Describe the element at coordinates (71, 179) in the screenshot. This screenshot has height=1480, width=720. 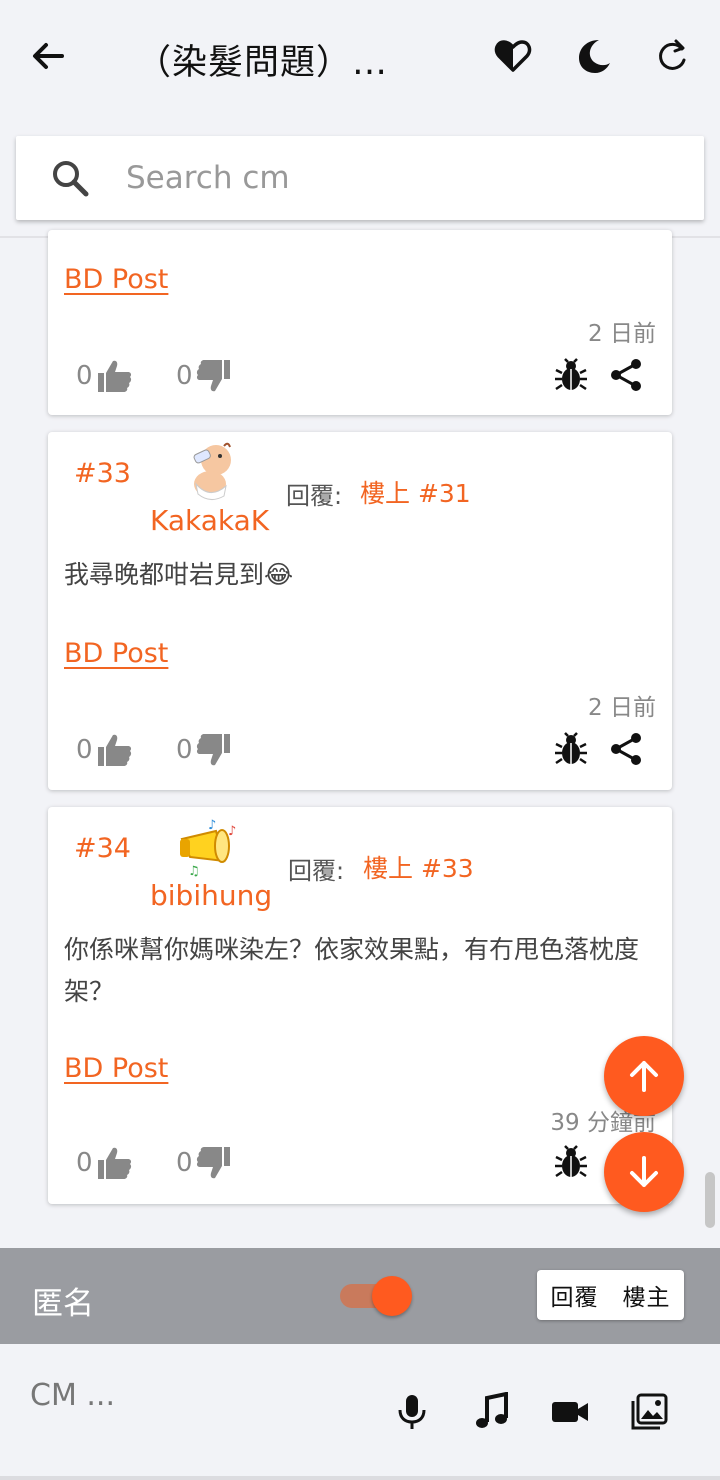
I see `search-icon` at that location.